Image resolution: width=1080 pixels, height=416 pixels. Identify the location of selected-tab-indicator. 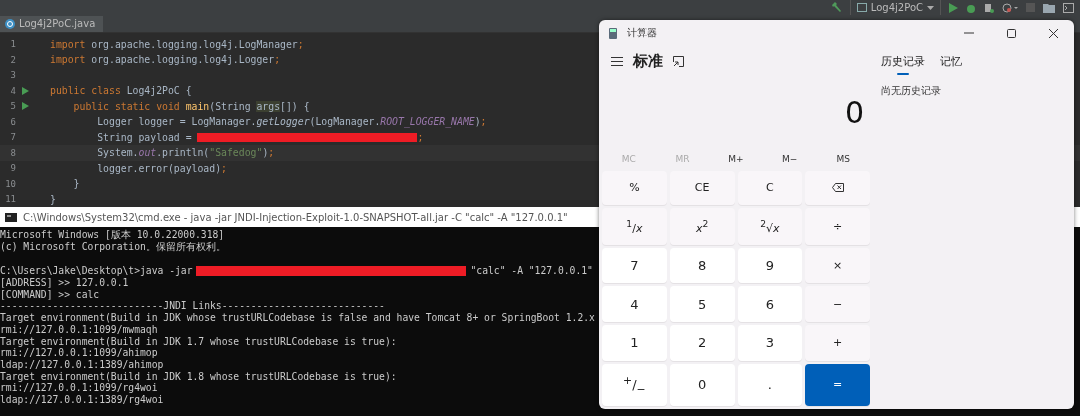
(903, 74).